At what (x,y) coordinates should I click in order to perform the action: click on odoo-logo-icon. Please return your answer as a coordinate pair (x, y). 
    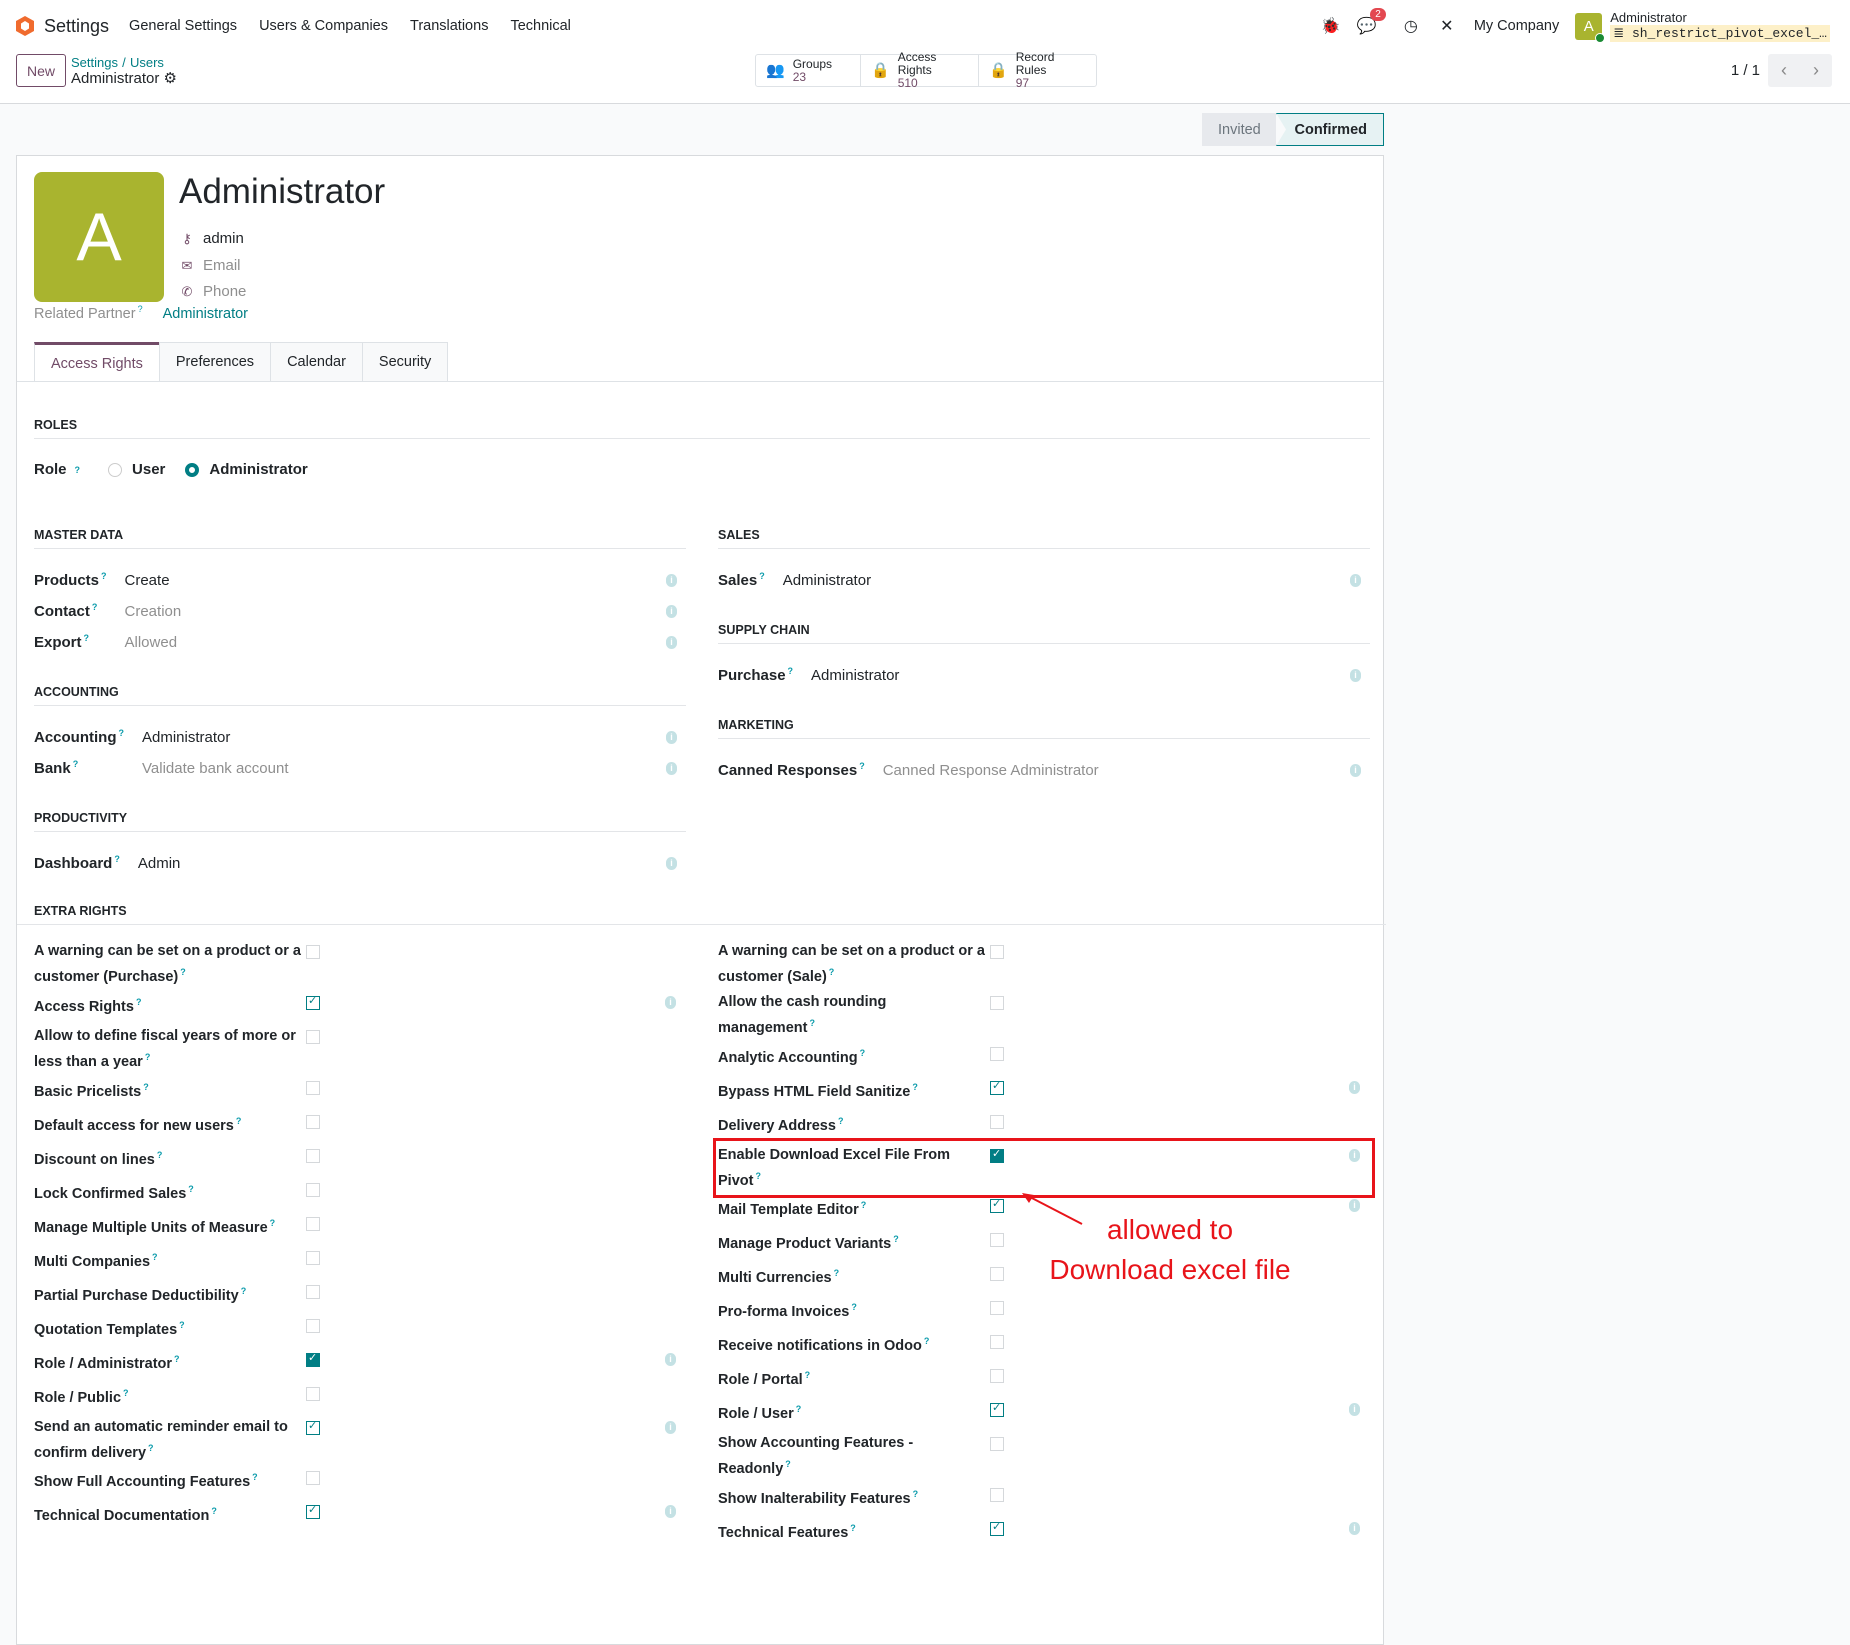
    Looking at the image, I should click on (25, 26).